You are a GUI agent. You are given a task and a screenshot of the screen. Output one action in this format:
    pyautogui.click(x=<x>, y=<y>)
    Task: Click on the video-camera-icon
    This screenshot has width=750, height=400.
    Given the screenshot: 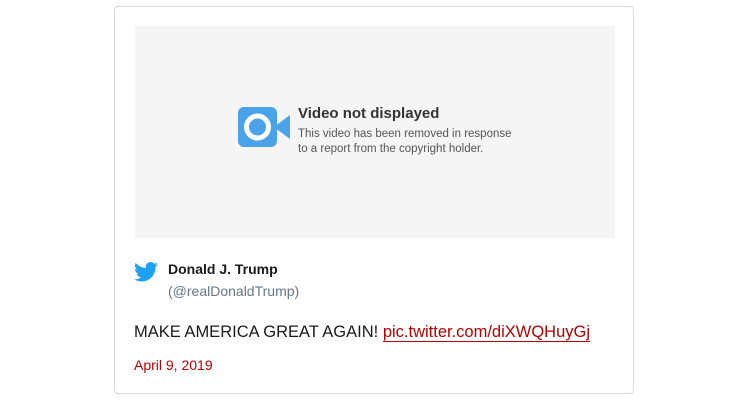 What is the action you would take?
    pyautogui.click(x=264, y=127)
    